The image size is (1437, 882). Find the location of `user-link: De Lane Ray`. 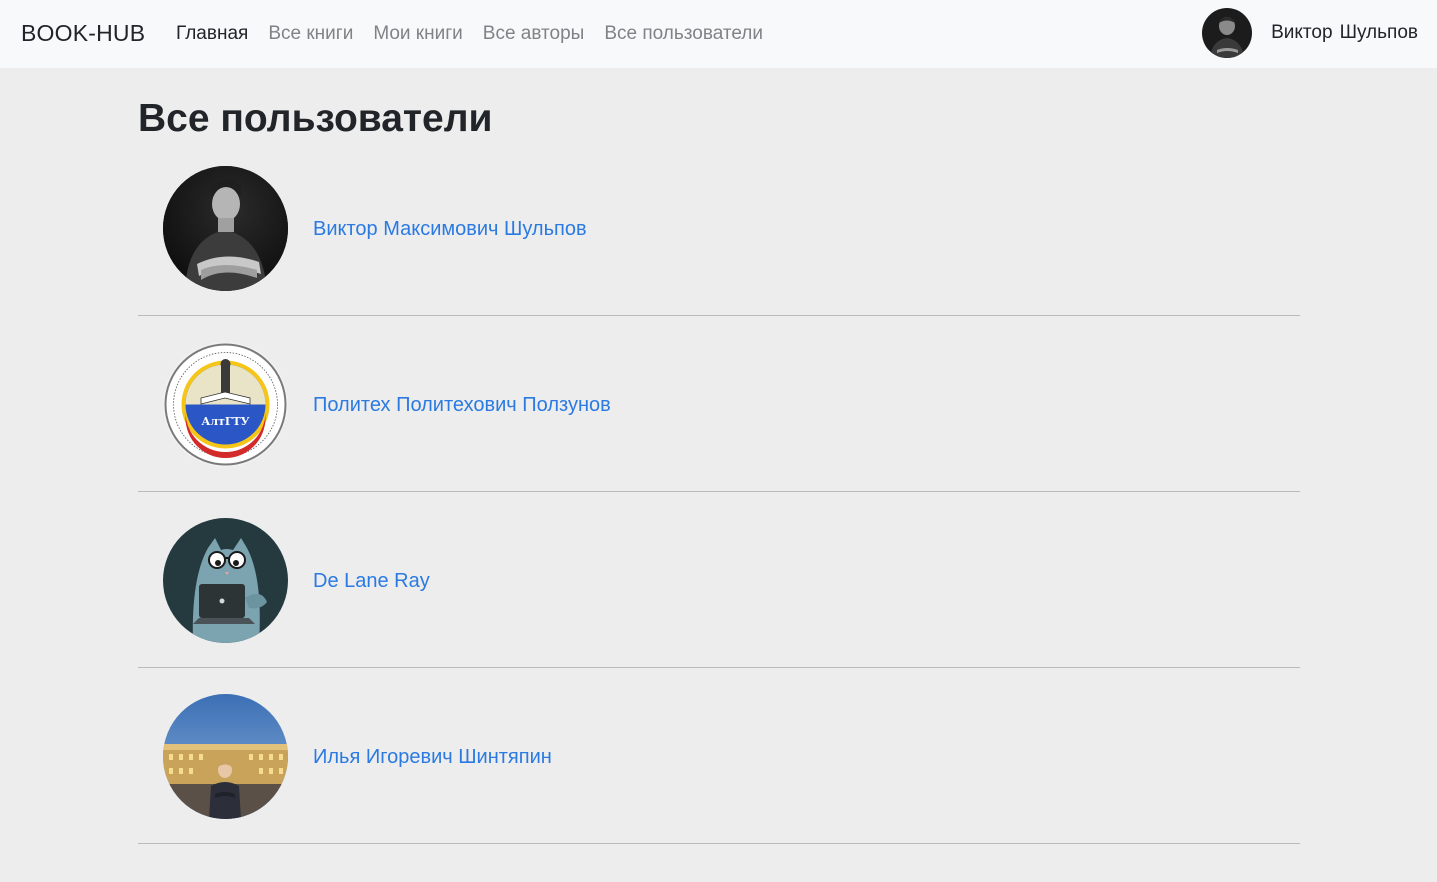

user-link: De Lane Ray is located at coordinates (371, 581).